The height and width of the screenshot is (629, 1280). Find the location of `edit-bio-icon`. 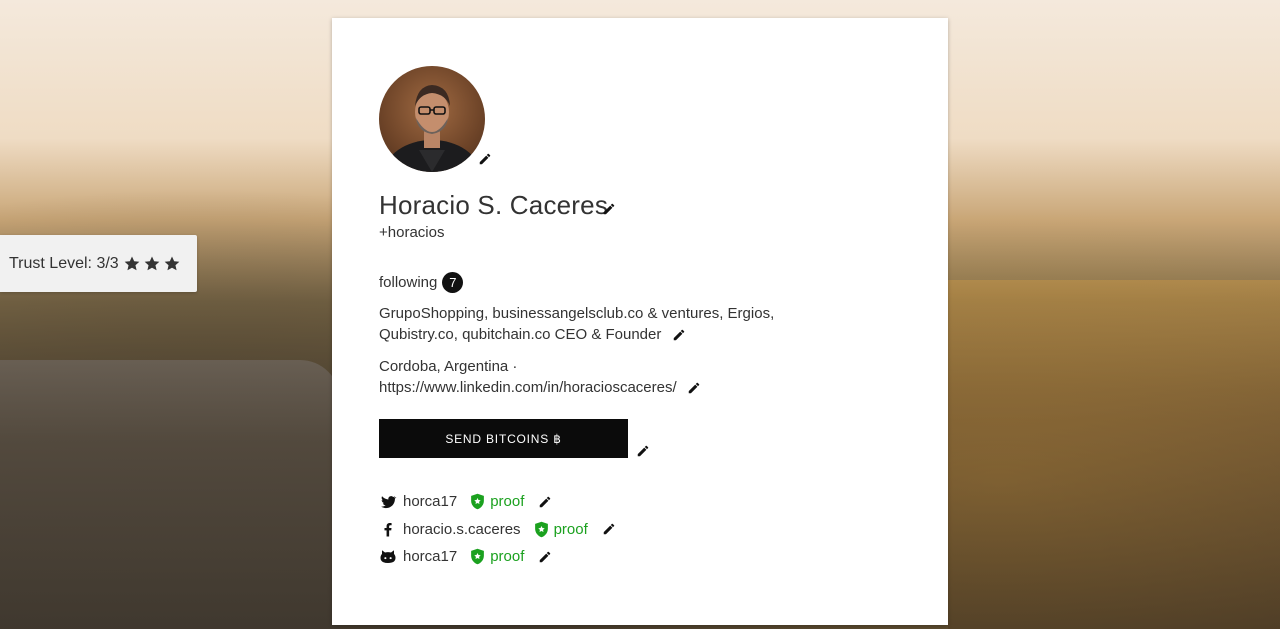

edit-bio-icon is located at coordinates (679, 335).